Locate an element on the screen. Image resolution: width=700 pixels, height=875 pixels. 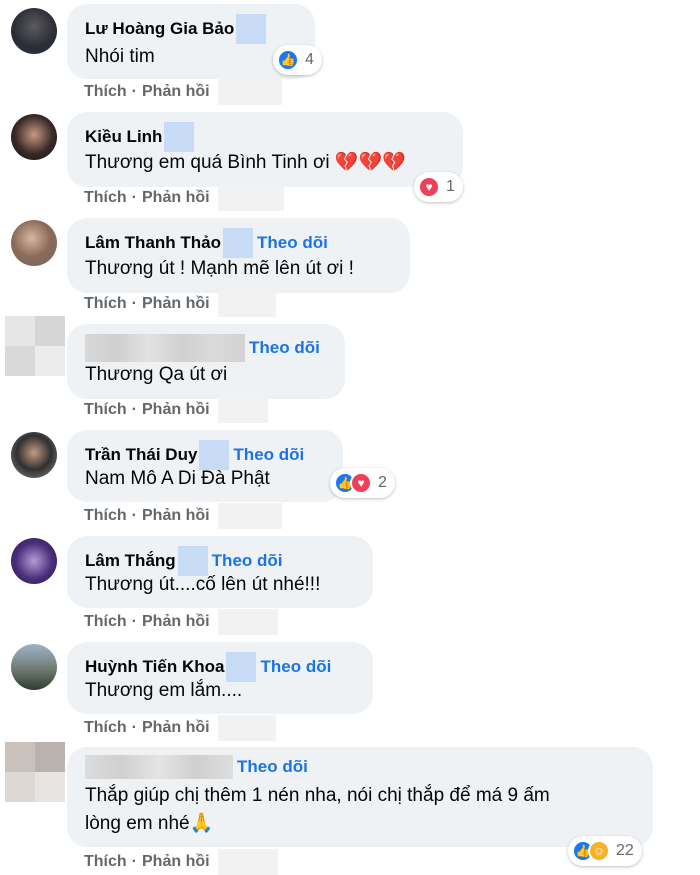
comment-bubble: Kiều Linh Thương em quá Bình Tinh ơi 💔💔💔 is located at coordinates (265, 149).